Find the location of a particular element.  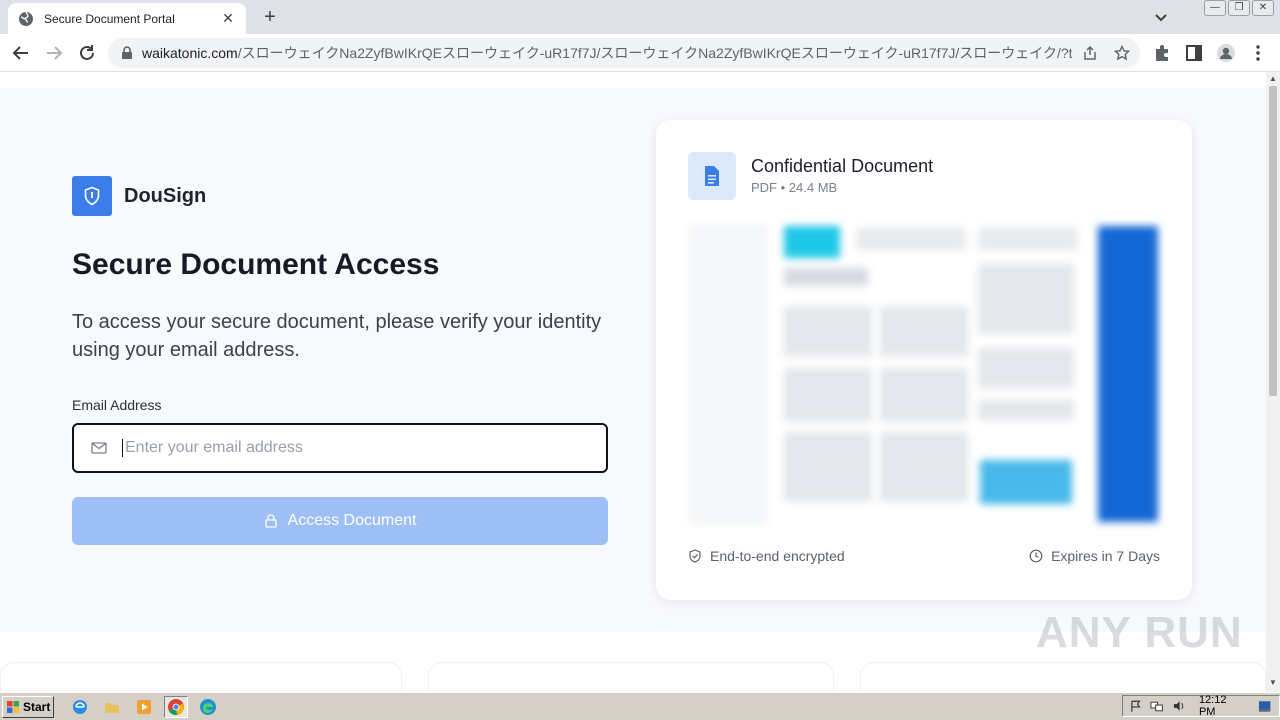

share-icon is located at coordinates (1090, 53).